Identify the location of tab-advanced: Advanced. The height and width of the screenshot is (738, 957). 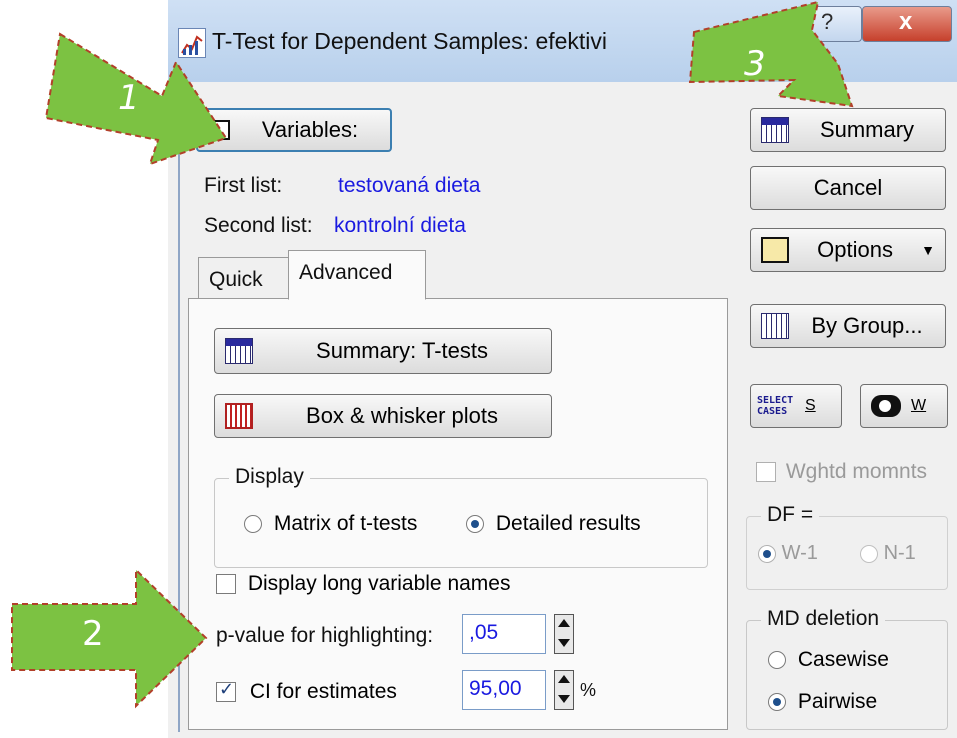
(357, 275).